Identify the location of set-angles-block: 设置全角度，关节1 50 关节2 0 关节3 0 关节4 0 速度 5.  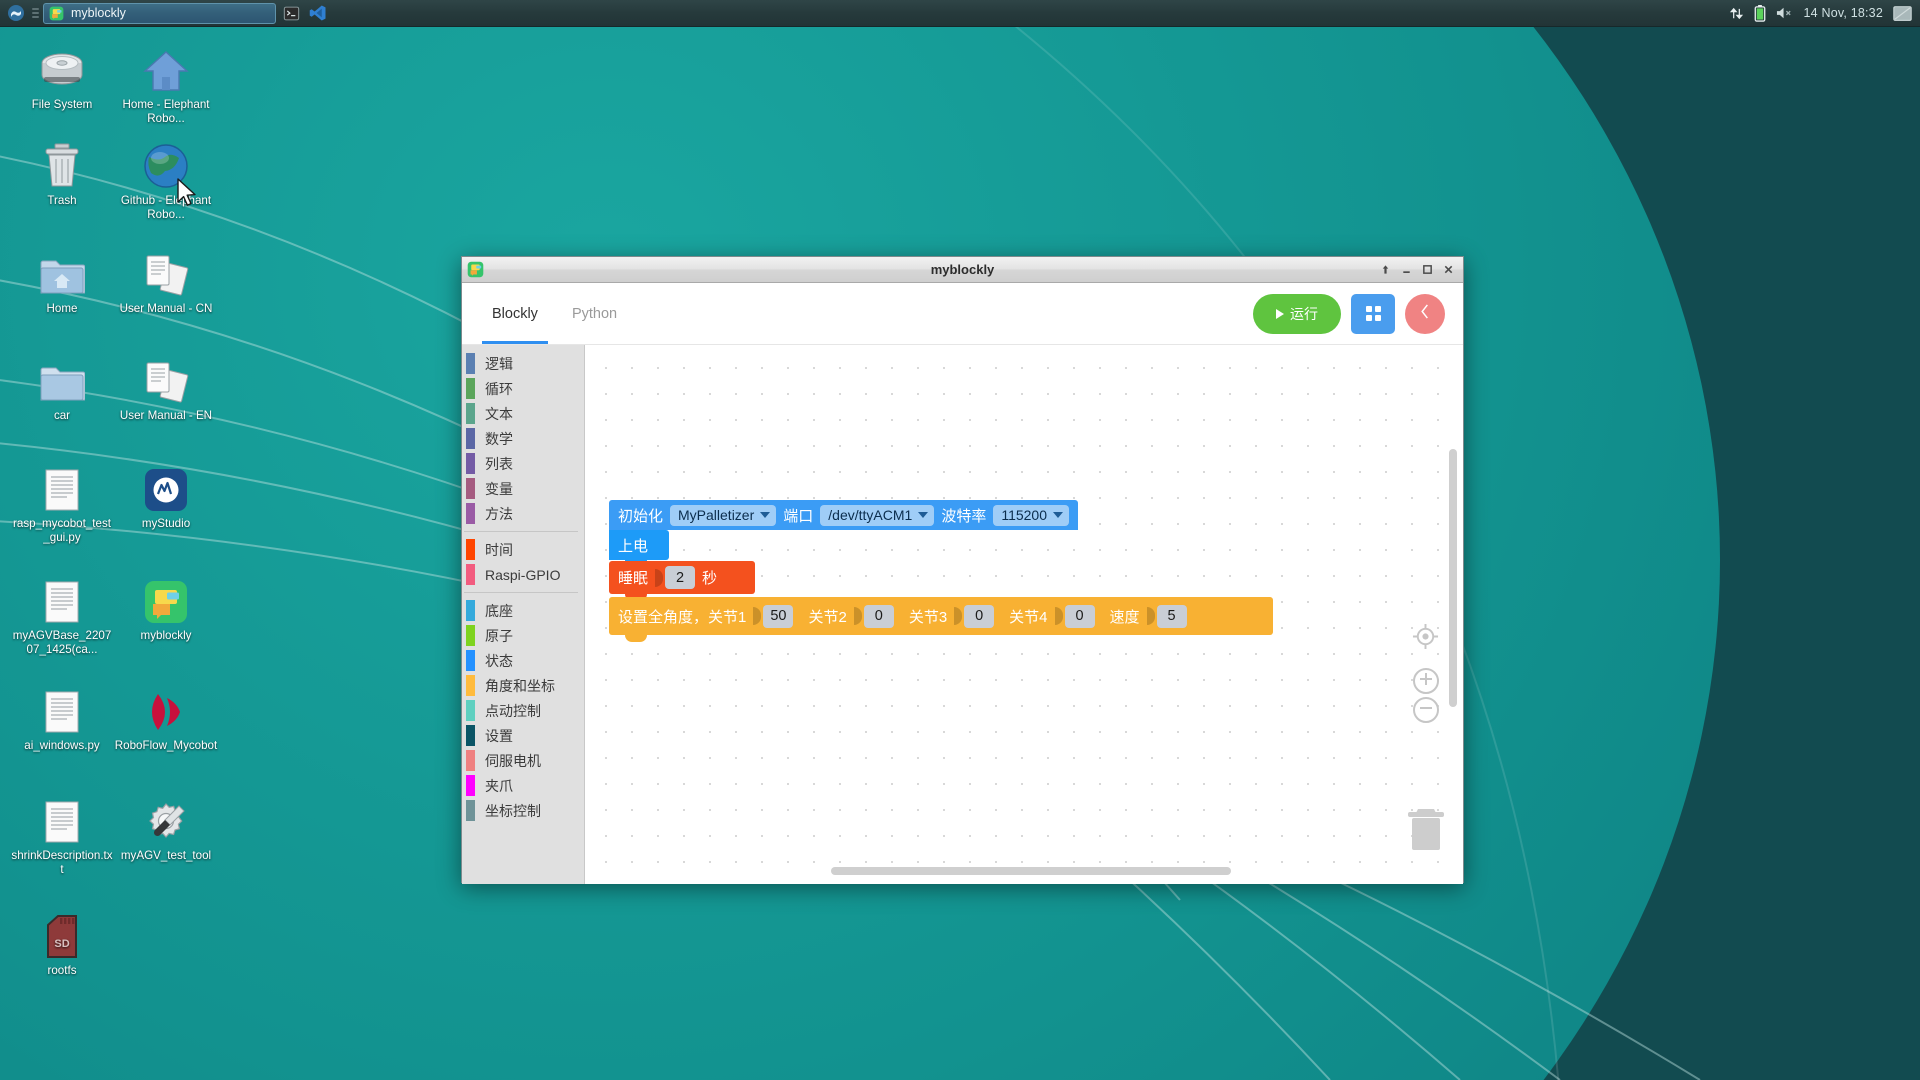
(941, 619).